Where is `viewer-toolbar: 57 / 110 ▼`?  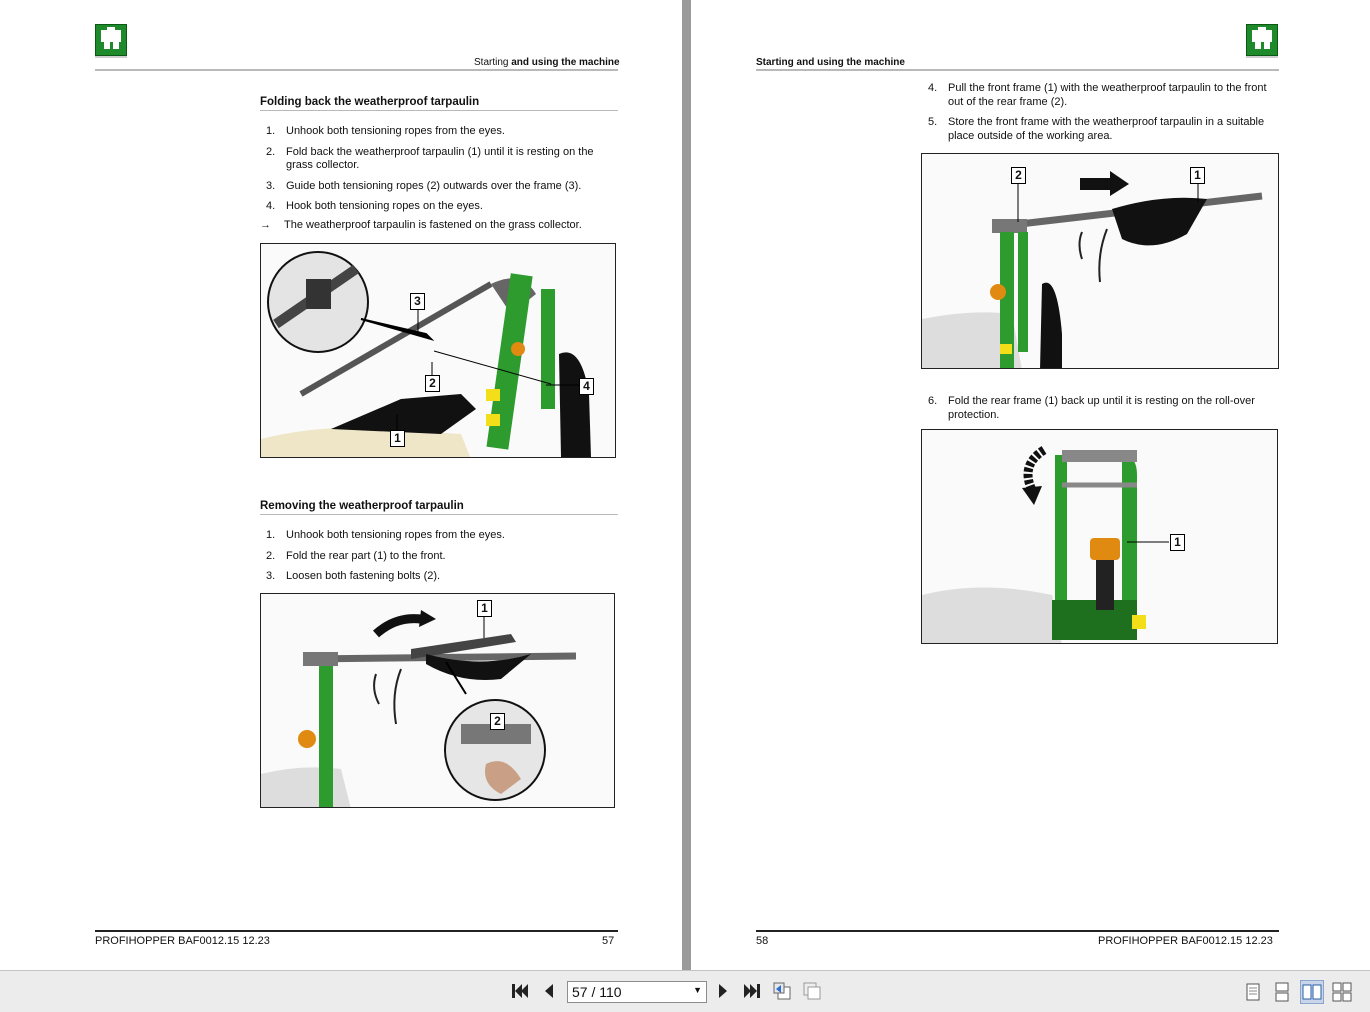
viewer-toolbar: 57 / 110 ▼ is located at coordinates (685, 991).